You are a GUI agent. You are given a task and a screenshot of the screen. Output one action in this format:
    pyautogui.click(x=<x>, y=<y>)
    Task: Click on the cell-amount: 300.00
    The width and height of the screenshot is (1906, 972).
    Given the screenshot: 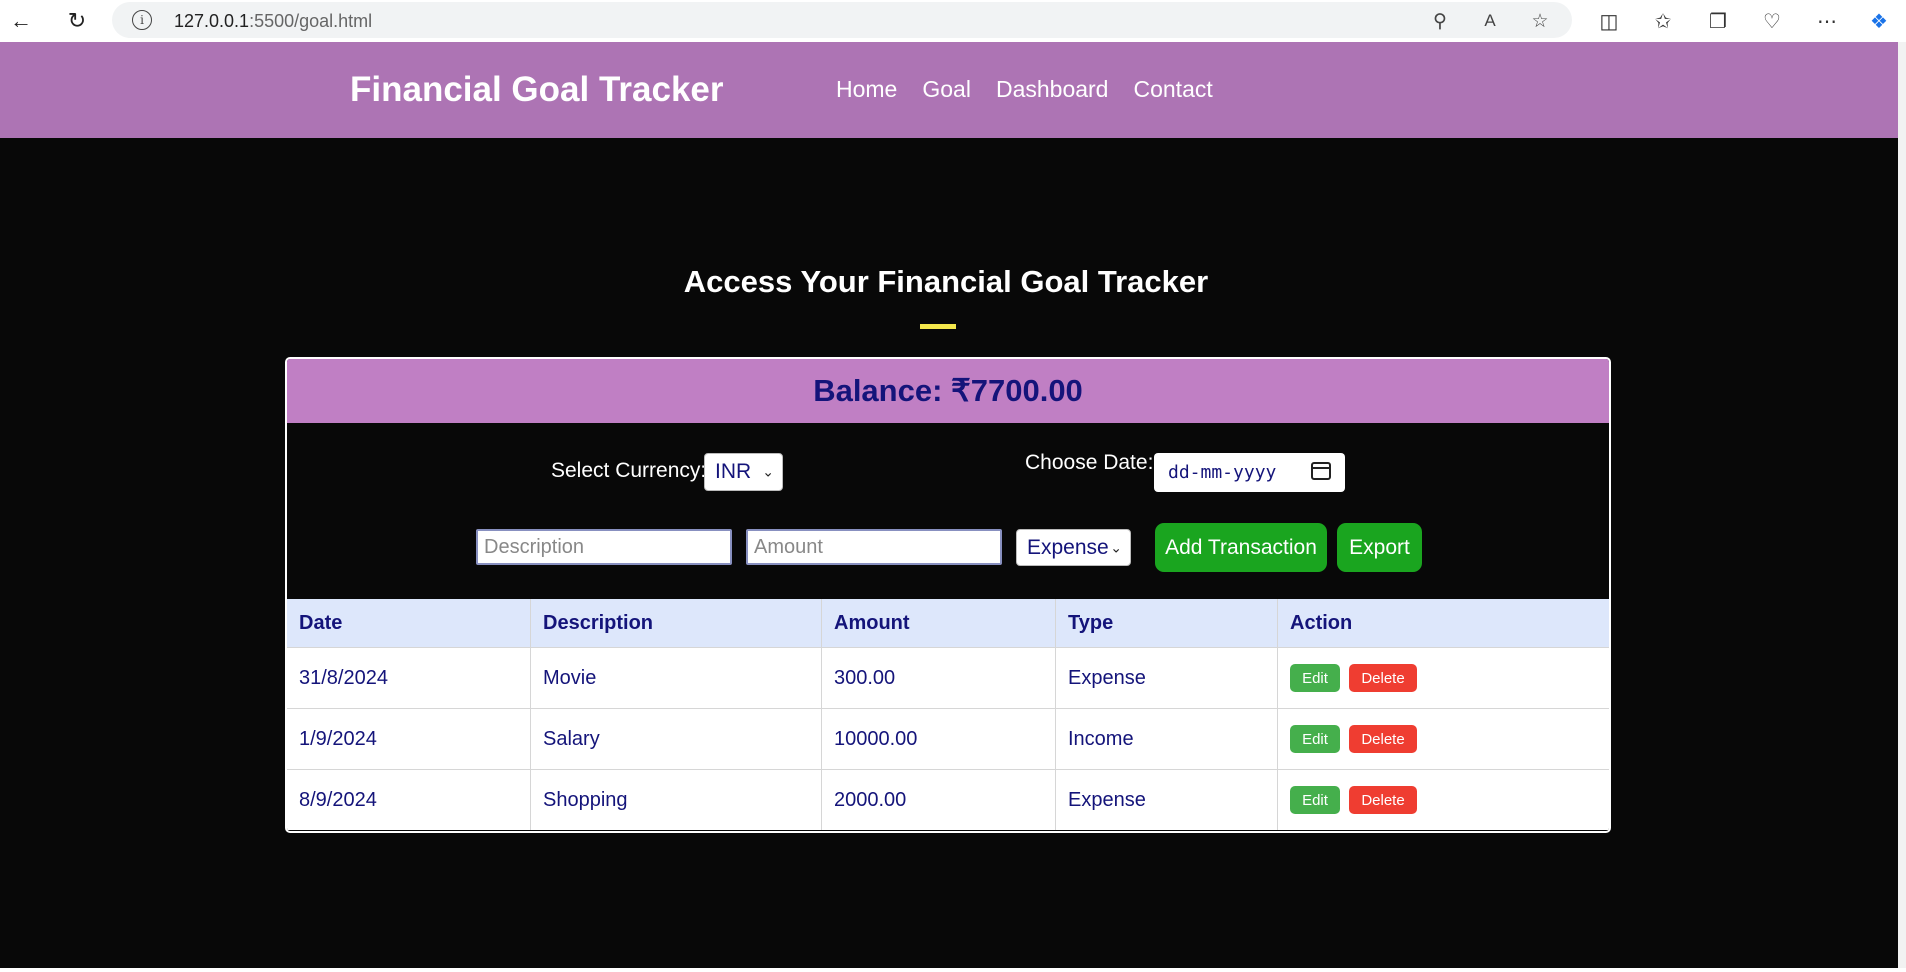 What is the action you would take?
    pyautogui.click(x=939, y=678)
    